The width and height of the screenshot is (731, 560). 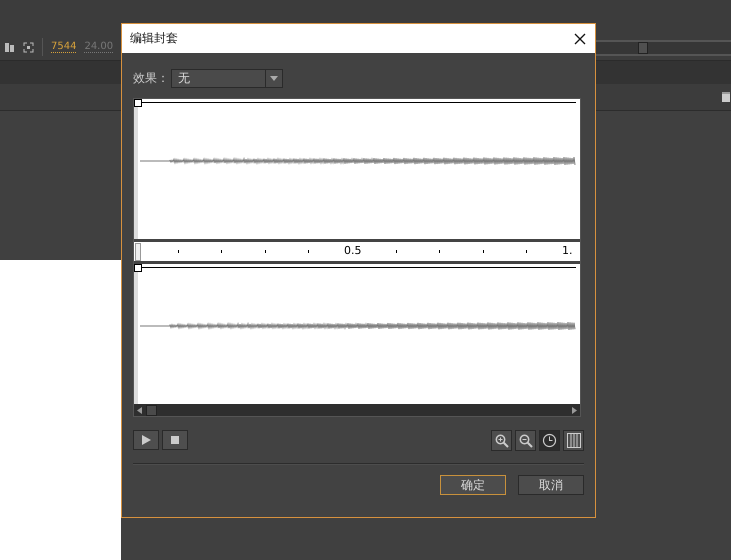 I want to click on ruler-label: 0.5, so click(x=353, y=250).